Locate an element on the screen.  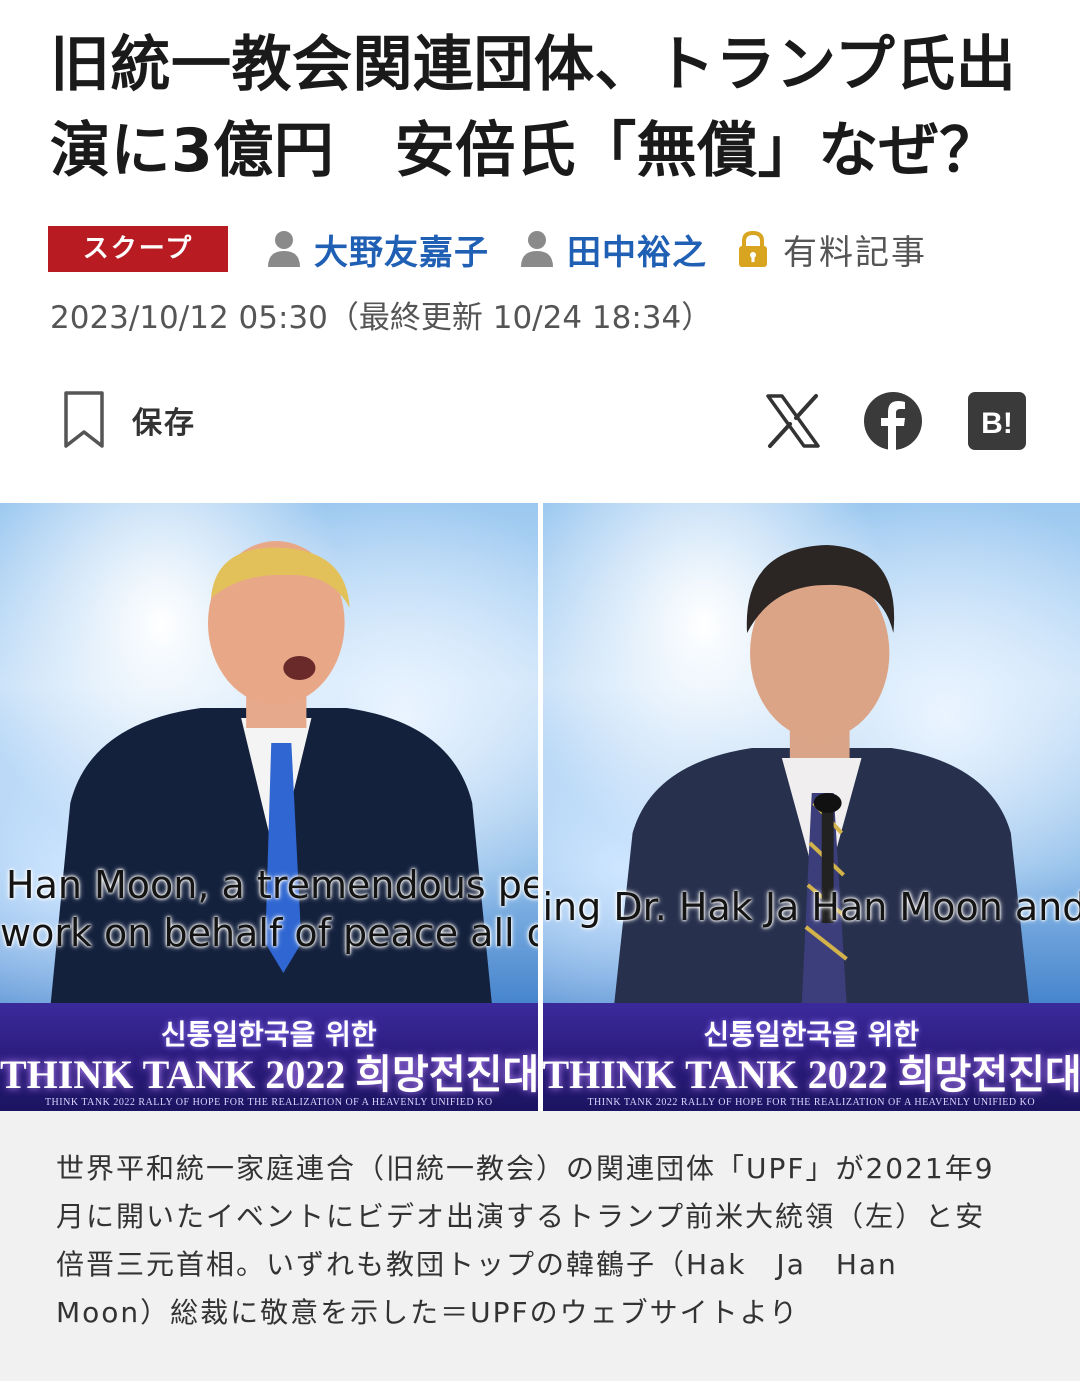
author-link-2: 田中裕之 is located at coordinates (613, 249).